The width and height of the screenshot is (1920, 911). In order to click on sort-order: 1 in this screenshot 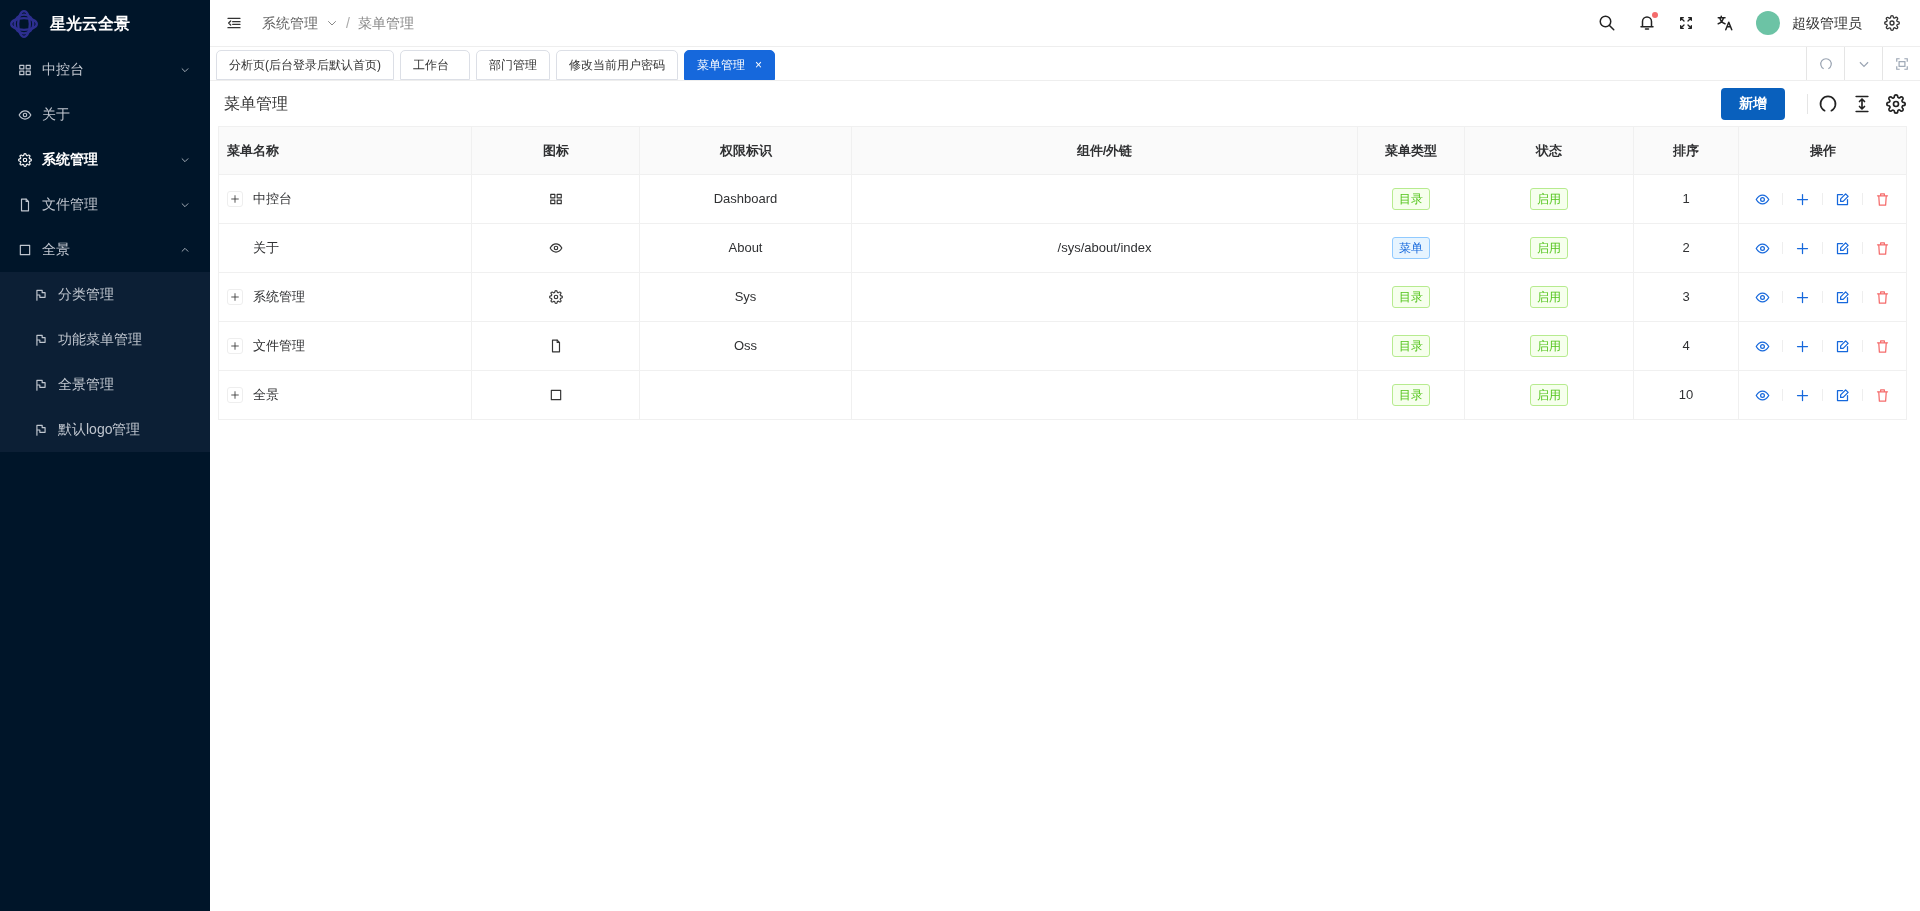, I will do `click(1686, 199)`.